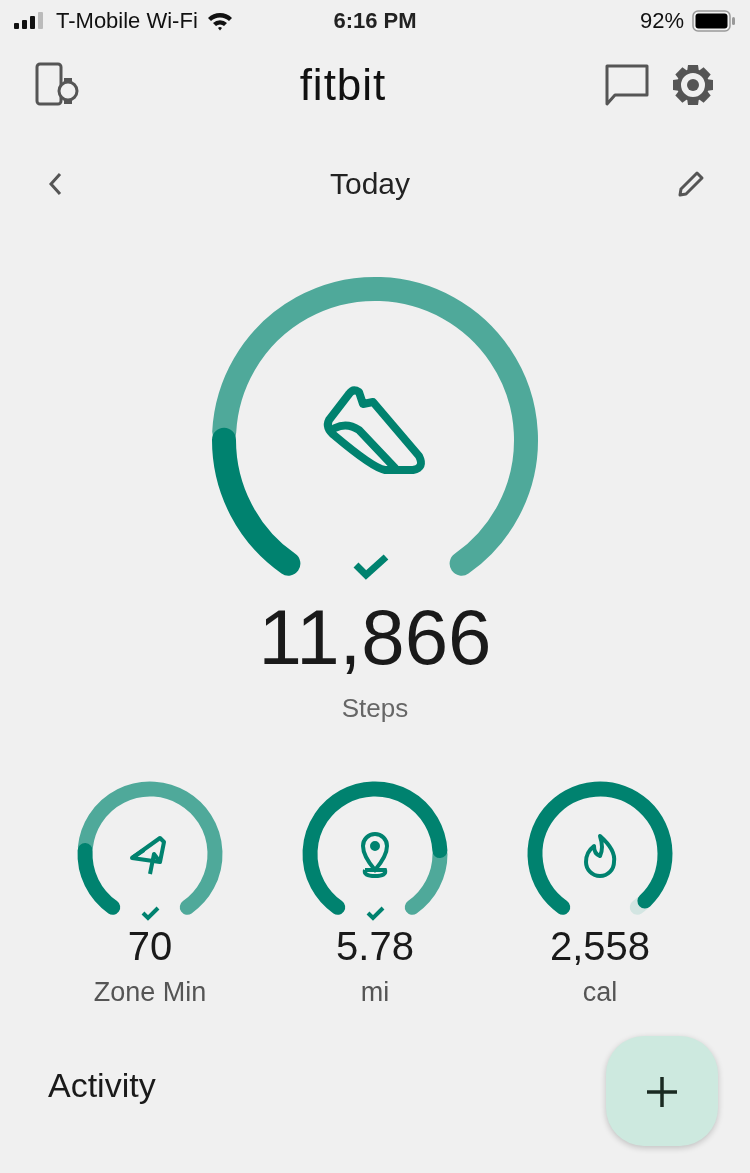  Describe the element at coordinates (150, 946) in the screenshot. I see `stat-value: 70` at that location.